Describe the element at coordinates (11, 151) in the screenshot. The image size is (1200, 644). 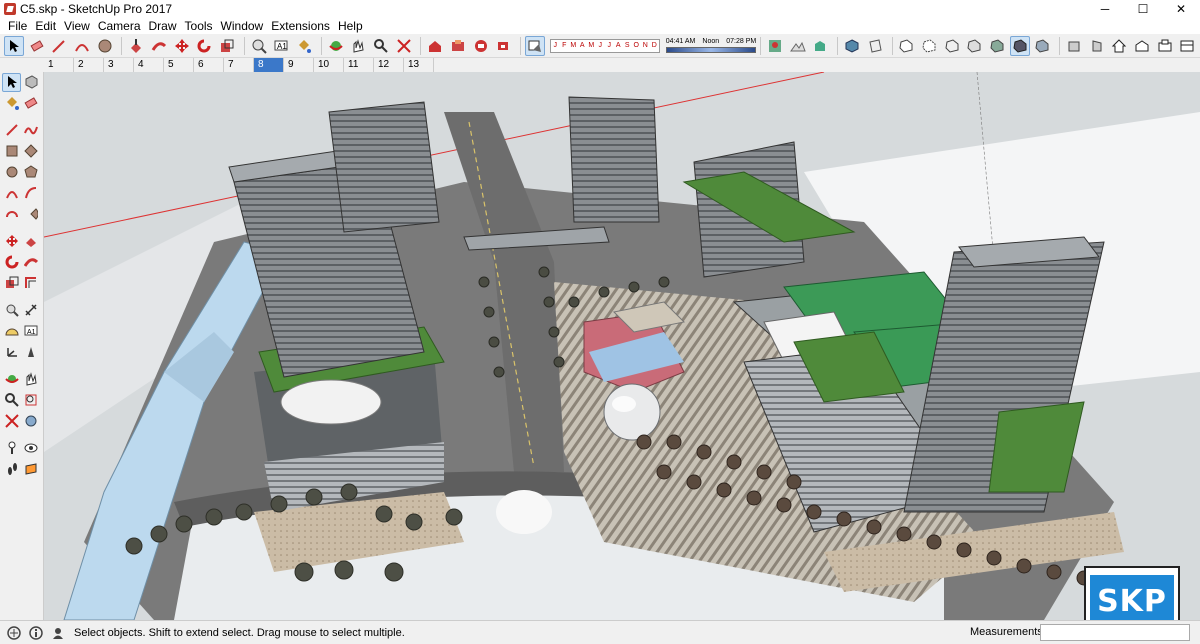
I see `rectangle-tool-icon` at that location.